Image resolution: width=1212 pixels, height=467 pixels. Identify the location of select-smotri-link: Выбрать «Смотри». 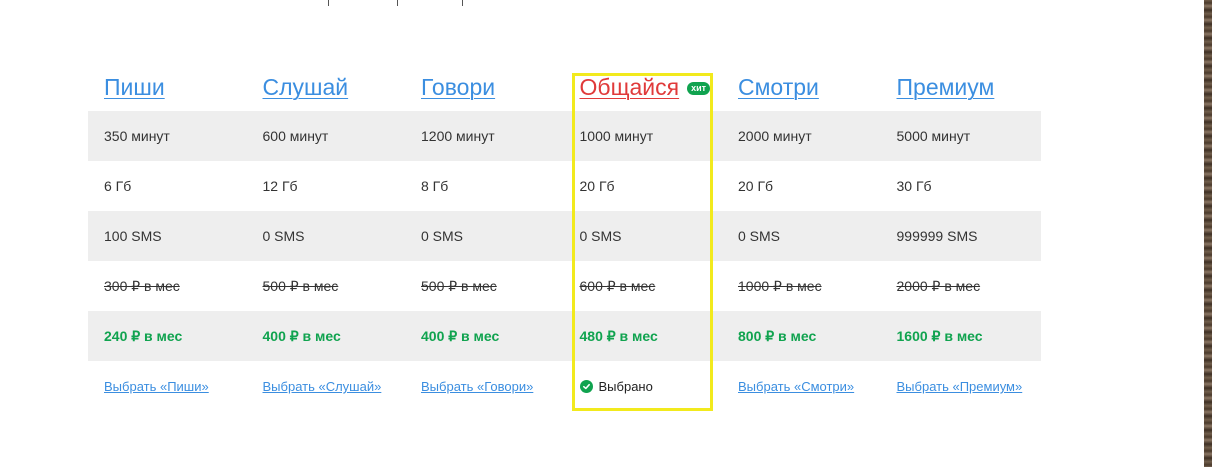
(796, 386).